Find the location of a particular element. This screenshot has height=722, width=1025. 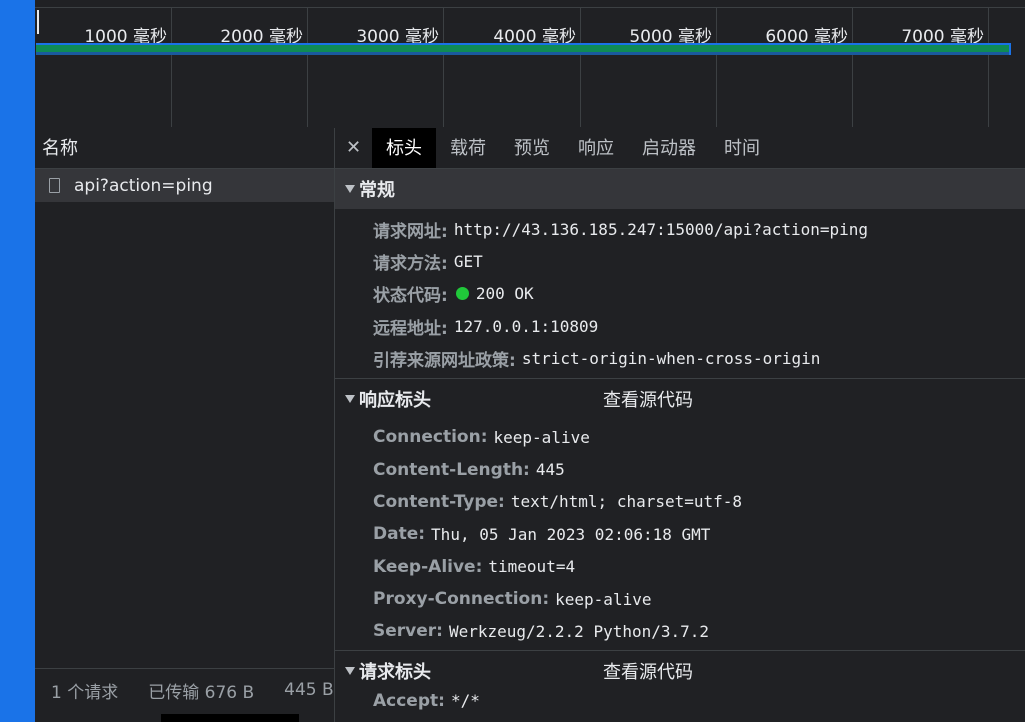

header-key: 状态代码: is located at coordinates (410, 296).